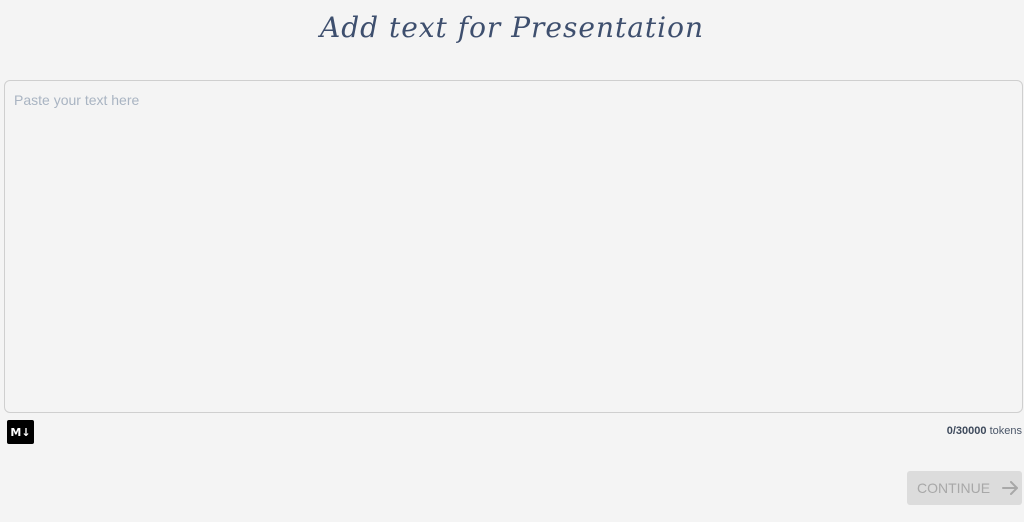 This screenshot has width=1024, height=522. Describe the element at coordinates (512, 27) in the screenshot. I see `page-title: Add text for Presentation` at that location.